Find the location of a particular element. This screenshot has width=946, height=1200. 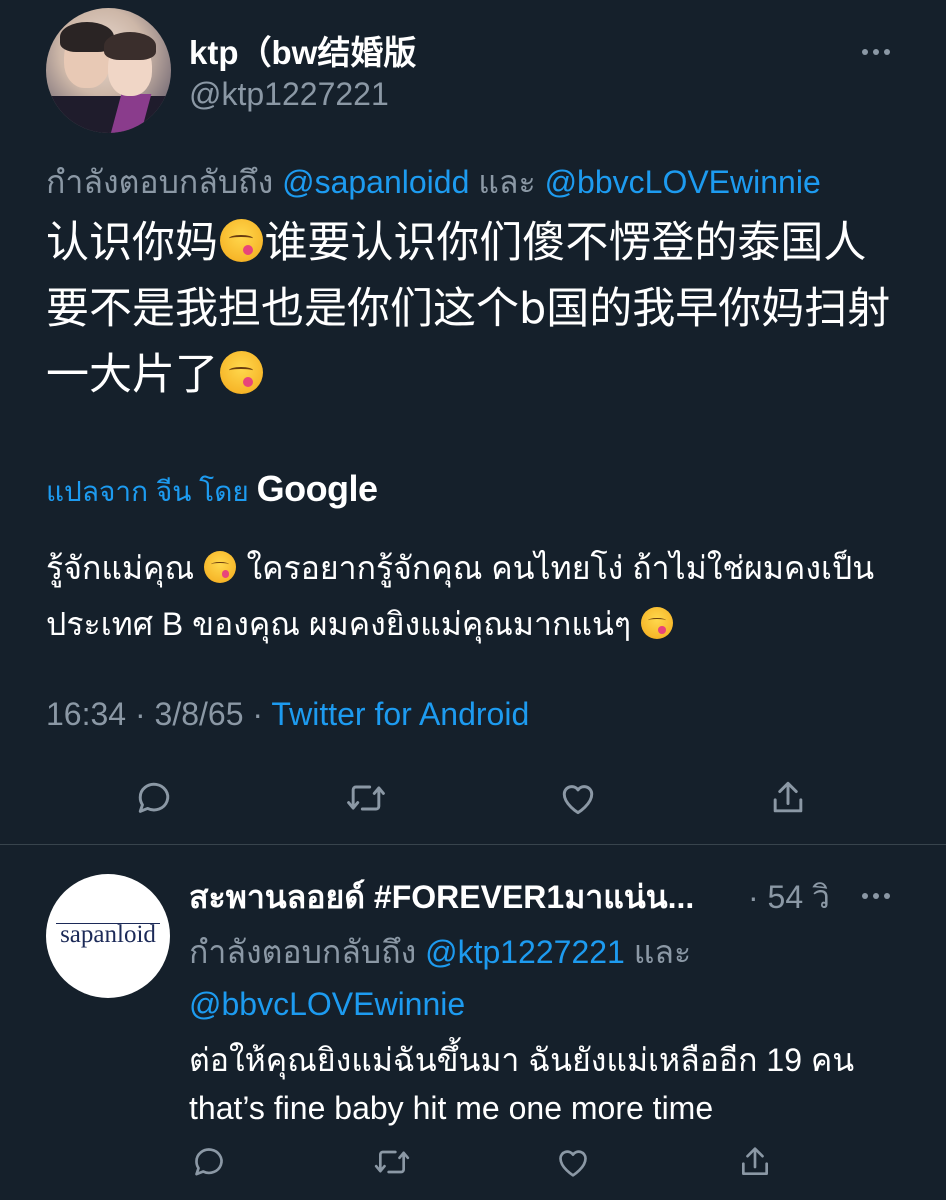

tweet-text-part: 认识你妈 is located at coordinates (132, 243).